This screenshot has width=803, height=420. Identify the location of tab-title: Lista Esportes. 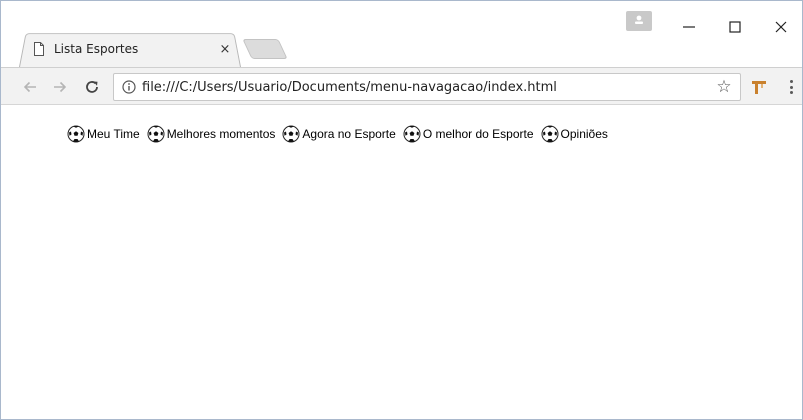
(96, 49).